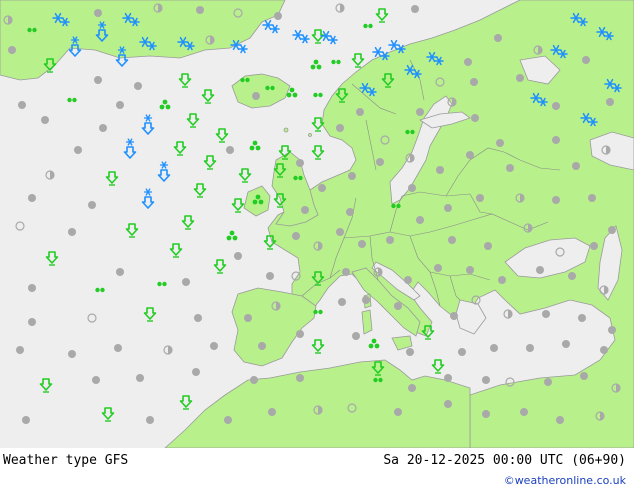 The image size is (634, 490). What do you see at coordinates (565, 480) in the screenshot?
I see `credit-link: ©weatheronline.co.uk` at bounding box center [565, 480].